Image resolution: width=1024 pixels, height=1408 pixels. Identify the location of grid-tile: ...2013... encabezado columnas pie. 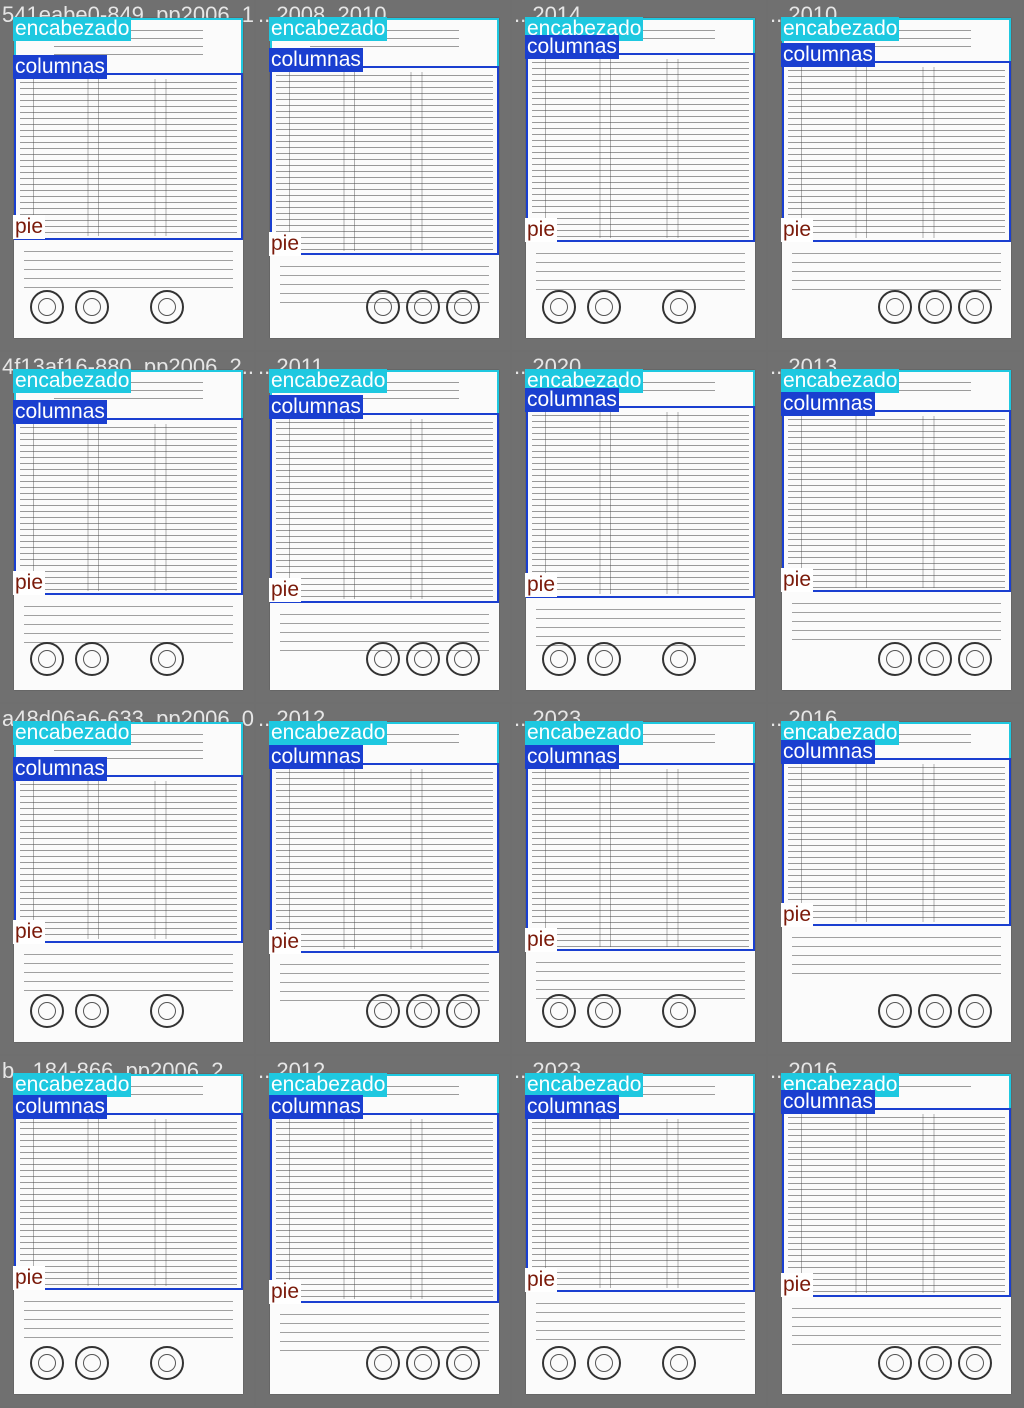
(895, 527).